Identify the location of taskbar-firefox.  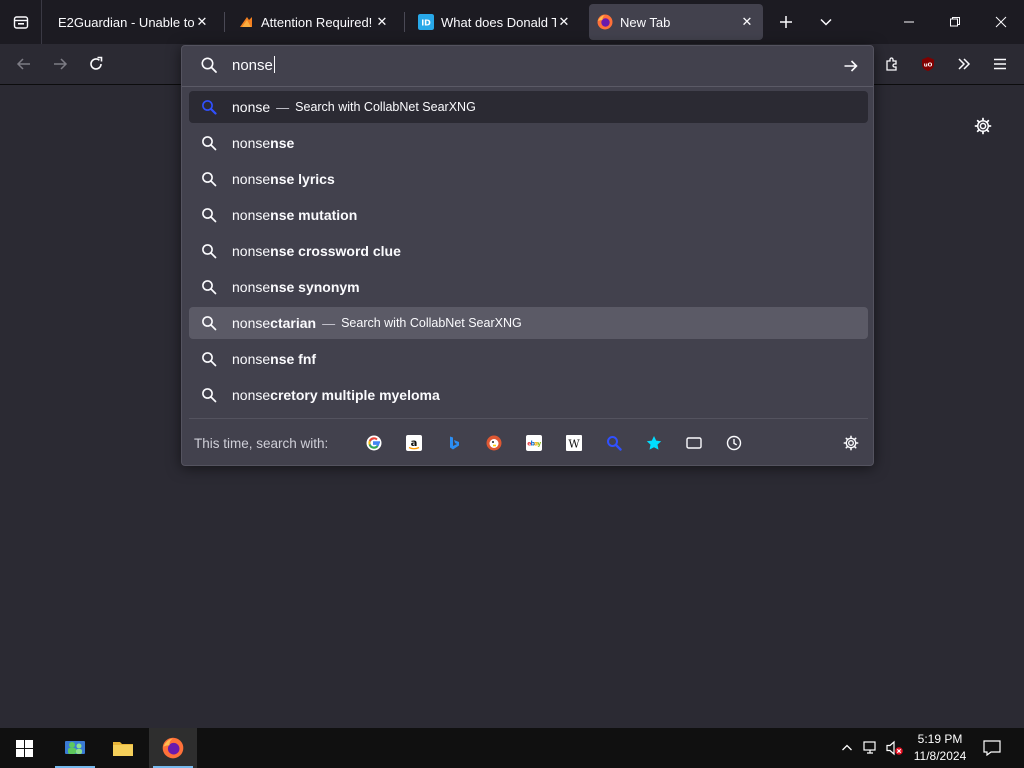
(173, 748).